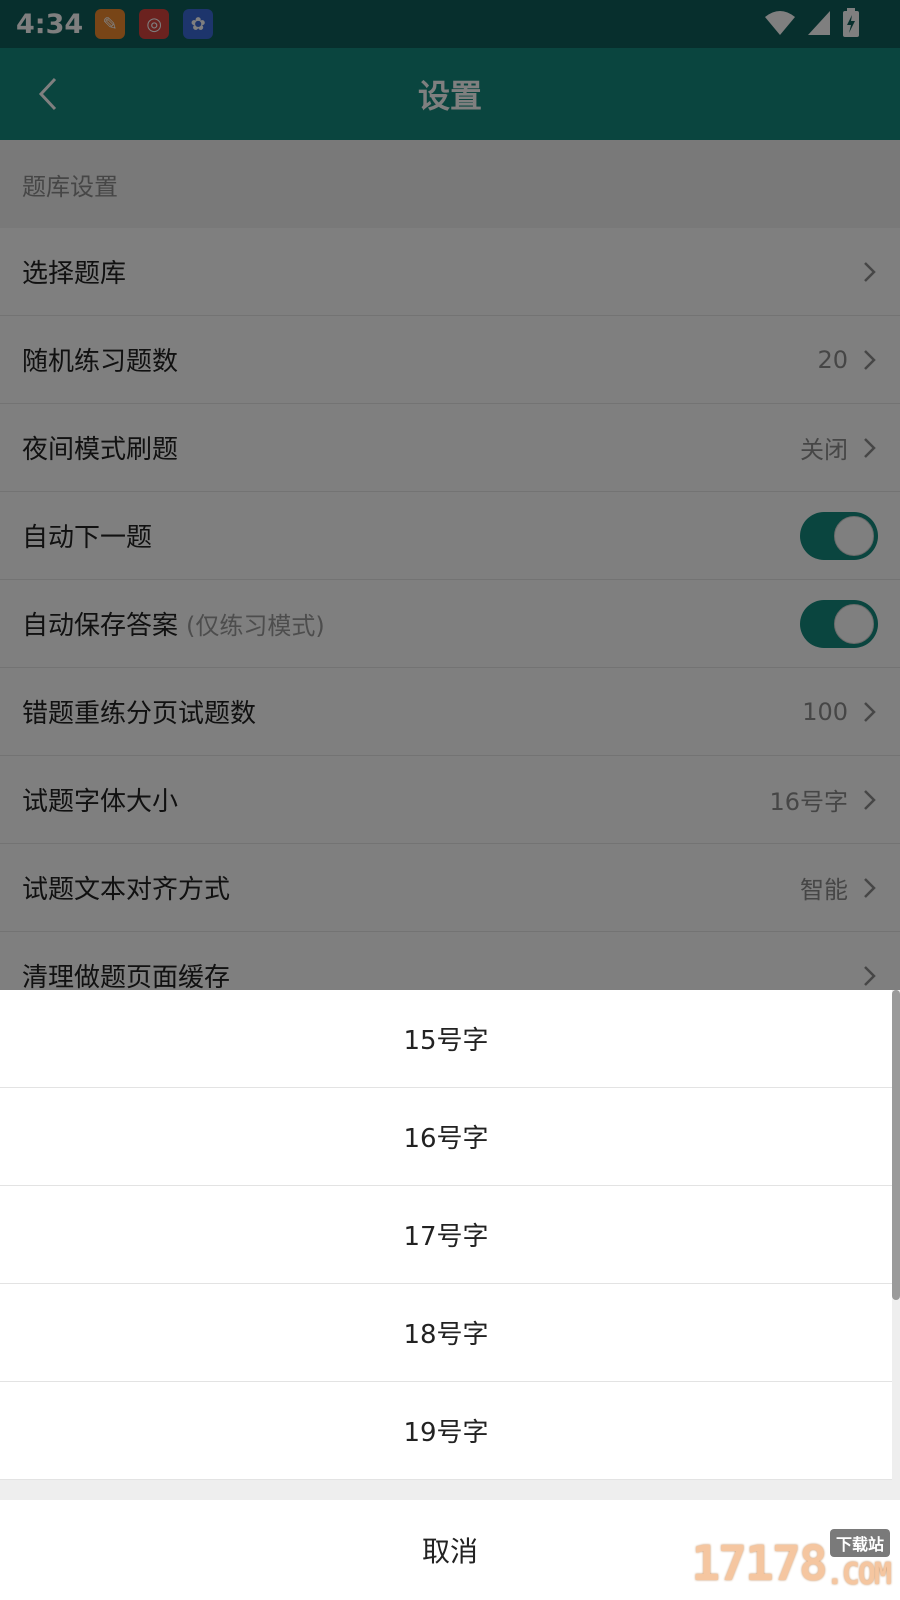  I want to click on watermark-suffix: .COM, so click(858, 1574).